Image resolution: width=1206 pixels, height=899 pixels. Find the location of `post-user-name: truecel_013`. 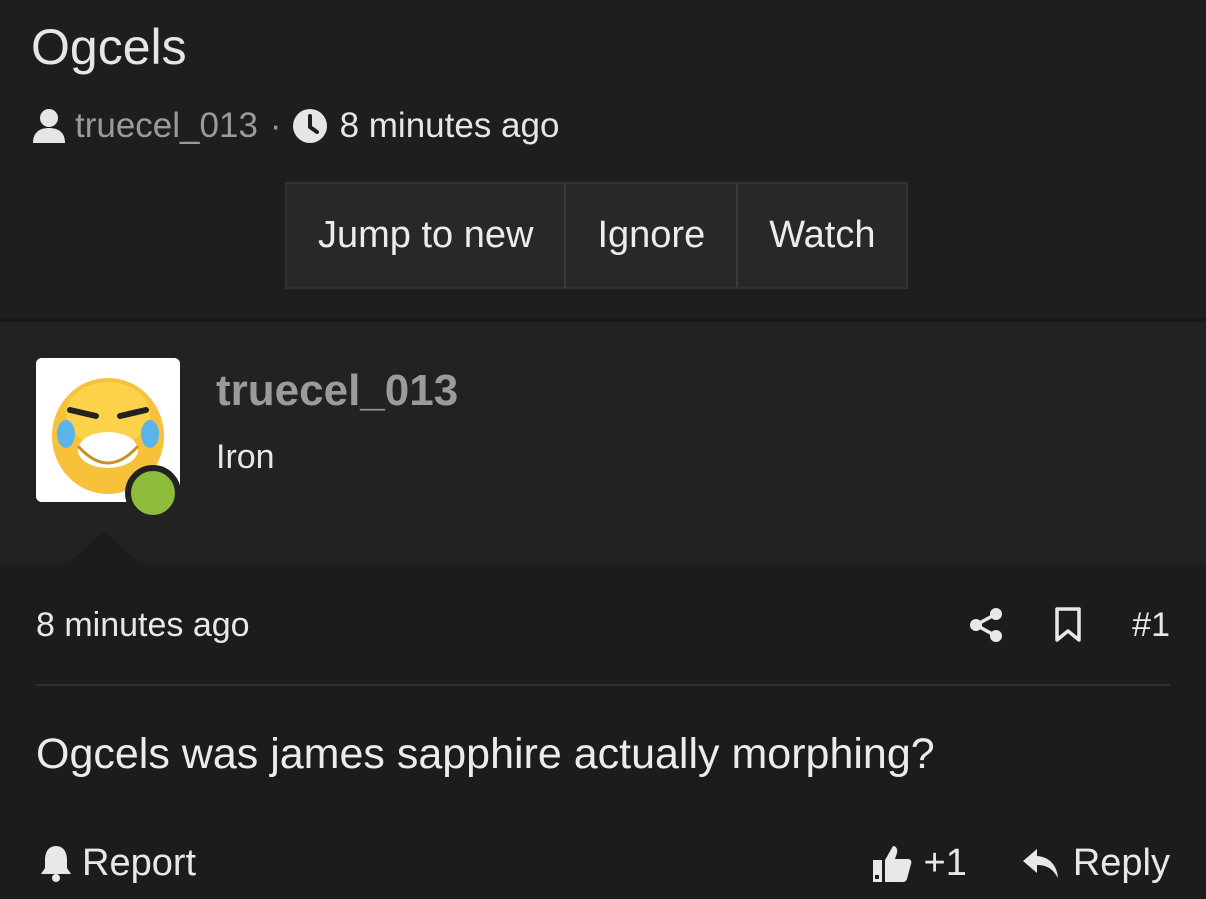

post-user-name: truecel_013 is located at coordinates (337, 391).